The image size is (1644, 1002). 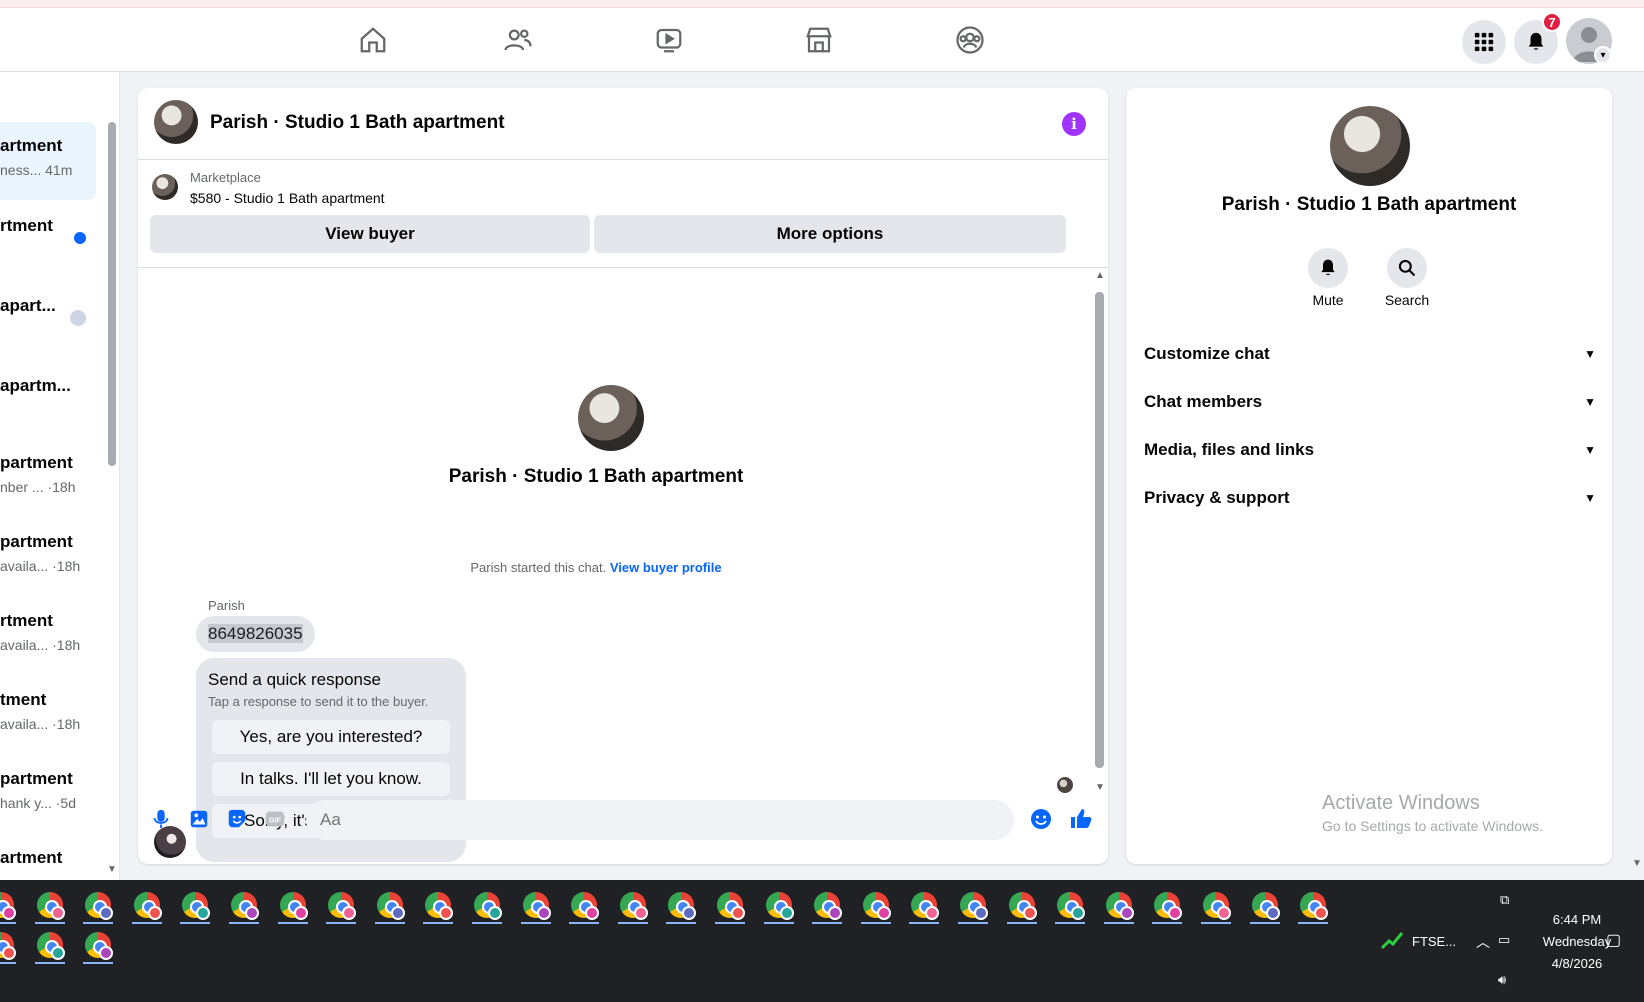 I want to click on view-buyer-button: View buyer, so click(x=370, y=234).